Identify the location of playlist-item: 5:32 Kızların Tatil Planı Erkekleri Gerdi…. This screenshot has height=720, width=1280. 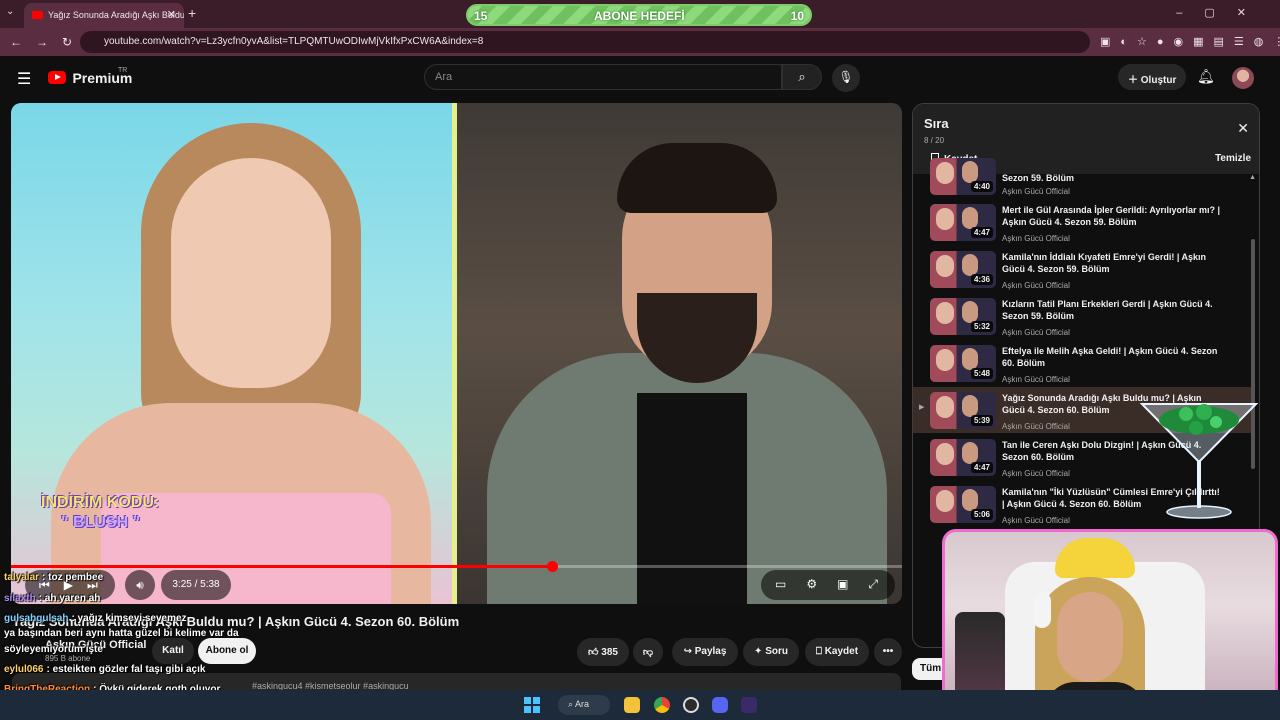
(1083, 316).